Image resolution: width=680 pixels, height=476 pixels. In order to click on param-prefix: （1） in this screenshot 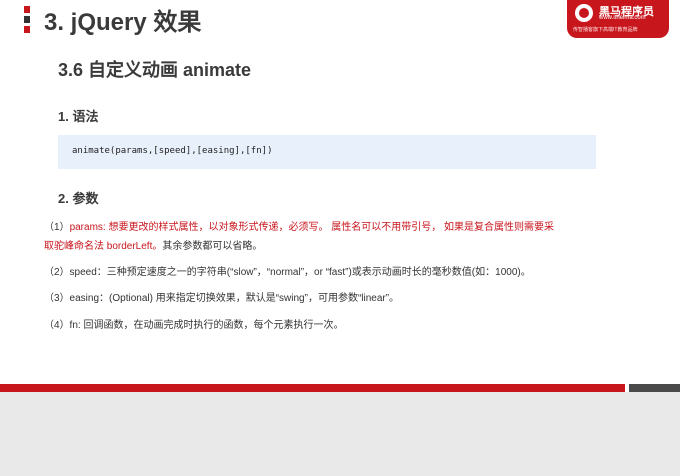, I will do `click(57, 227)`.